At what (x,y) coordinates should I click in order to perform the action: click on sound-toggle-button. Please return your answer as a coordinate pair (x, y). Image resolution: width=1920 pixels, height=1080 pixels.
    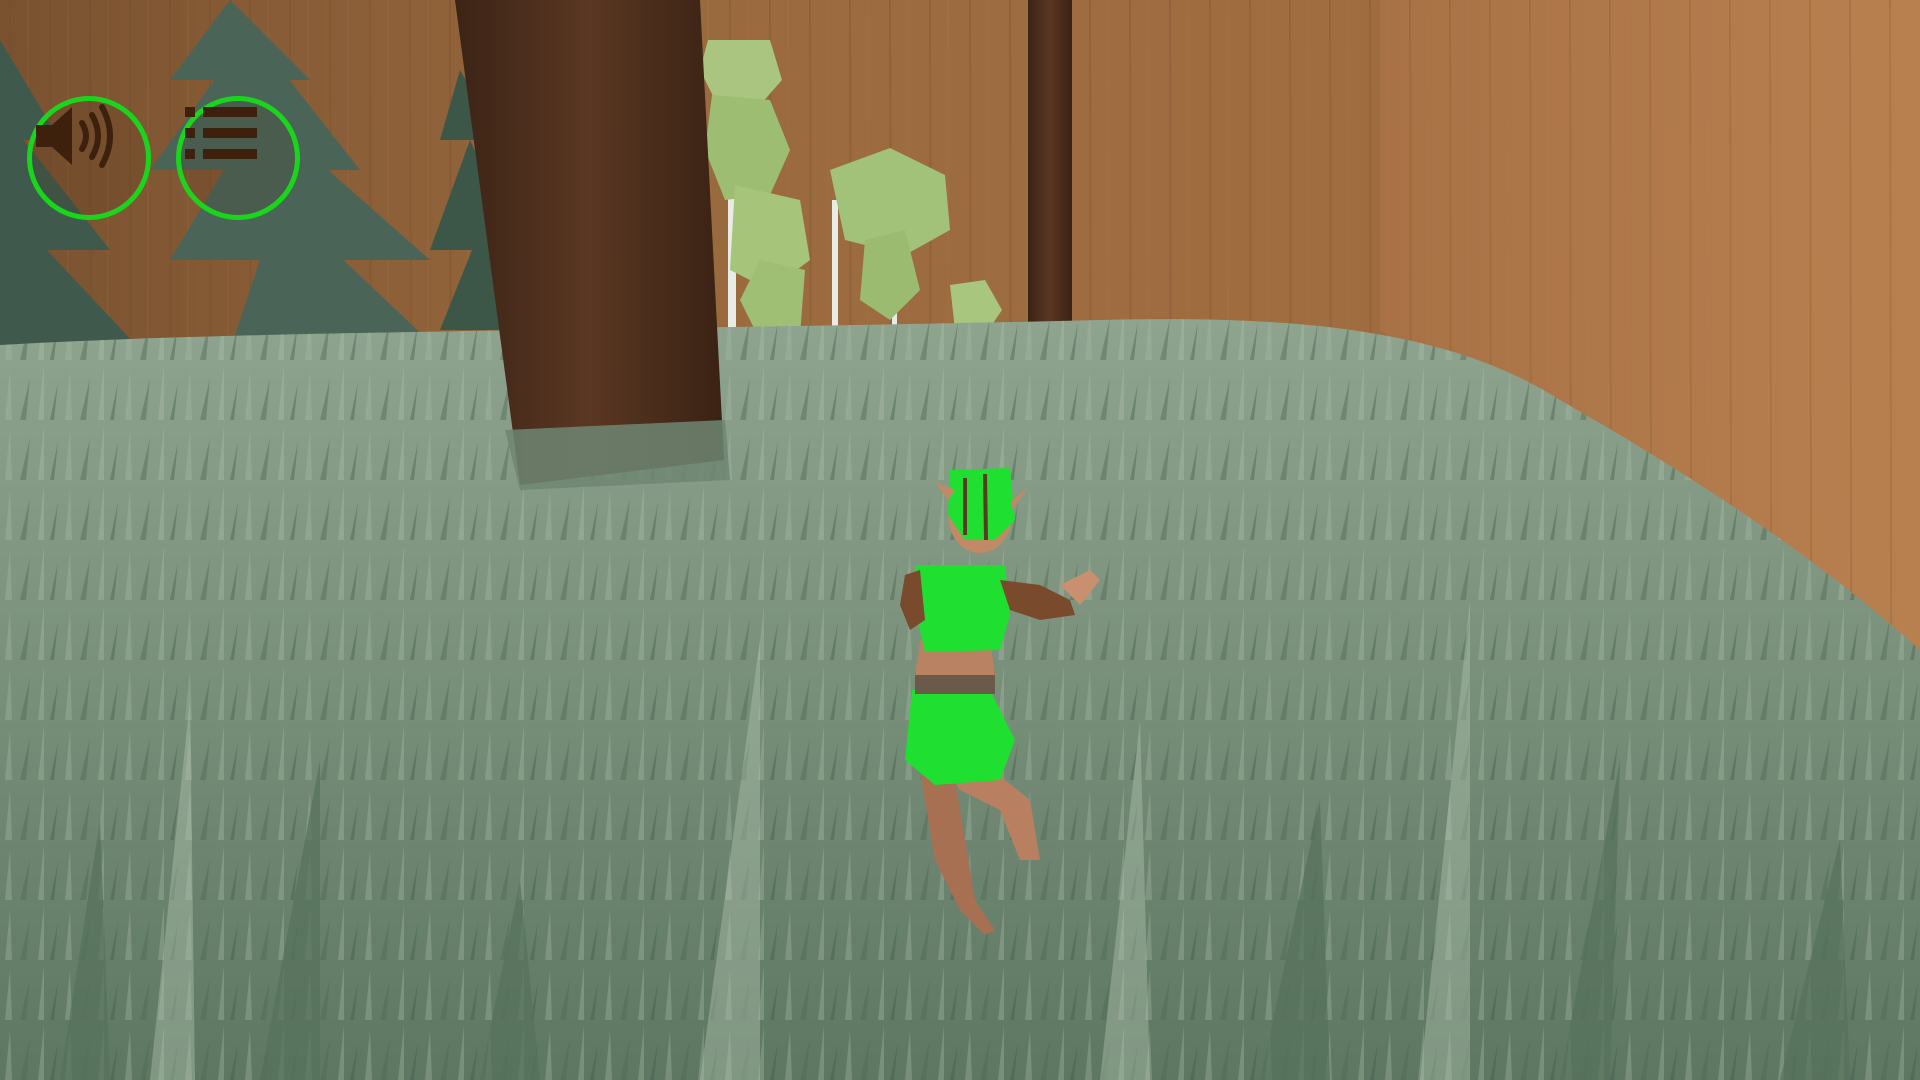
    Looking at the image, I should click on (89, 158).